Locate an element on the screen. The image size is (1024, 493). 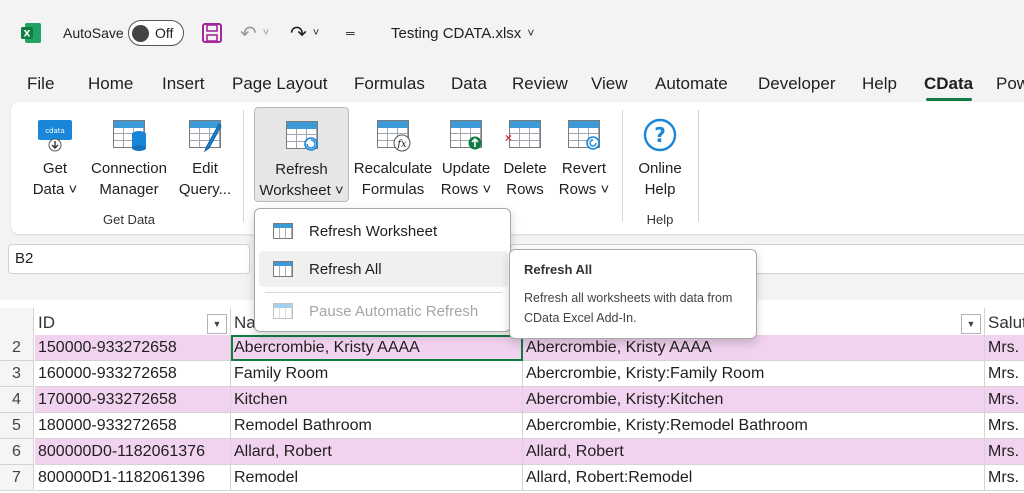
cell-name-selected: Abercrombie, Kristy AAAA is located at coordinates (377, 348).